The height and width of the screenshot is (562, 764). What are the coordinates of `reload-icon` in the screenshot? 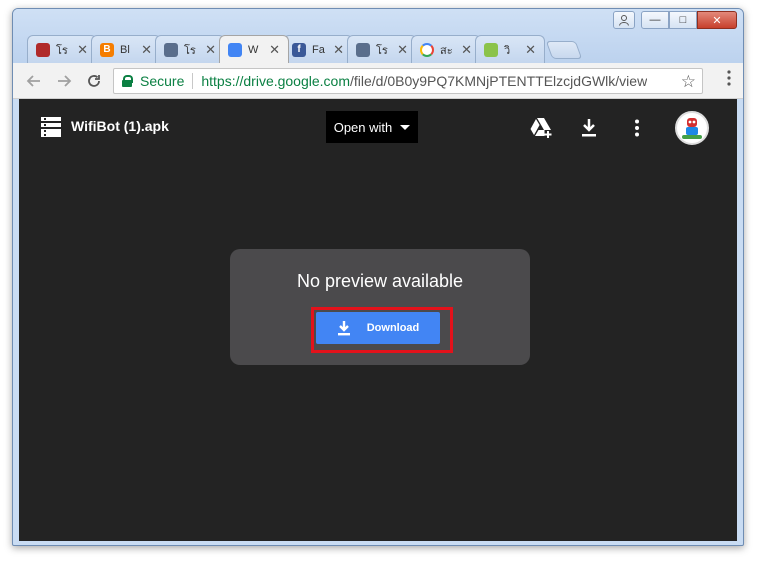 It's located at (94, 81).